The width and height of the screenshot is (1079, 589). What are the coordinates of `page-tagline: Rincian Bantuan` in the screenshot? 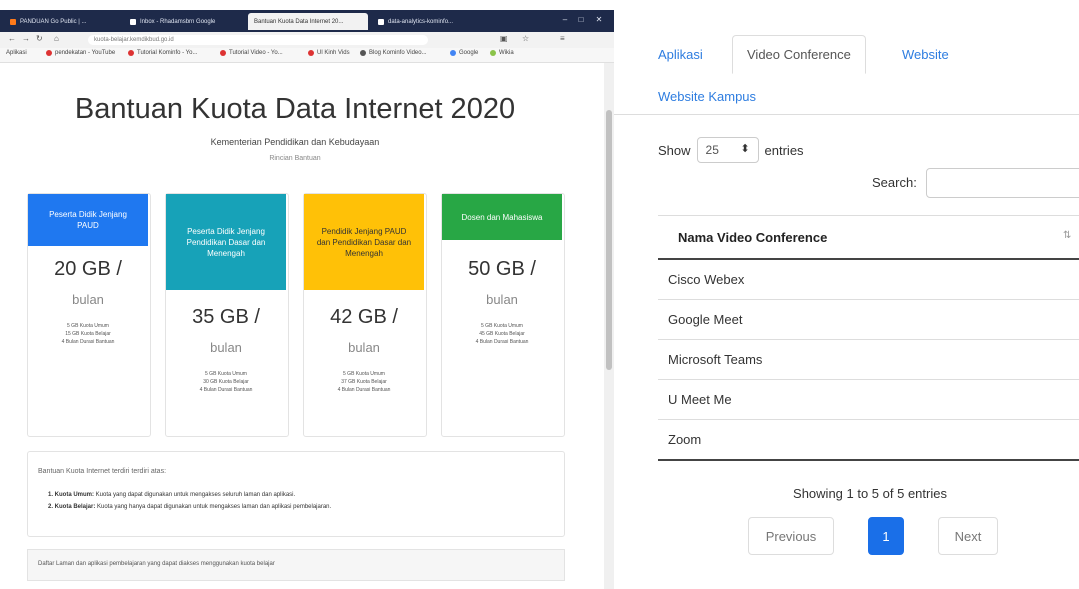 It's located at (295, 158).